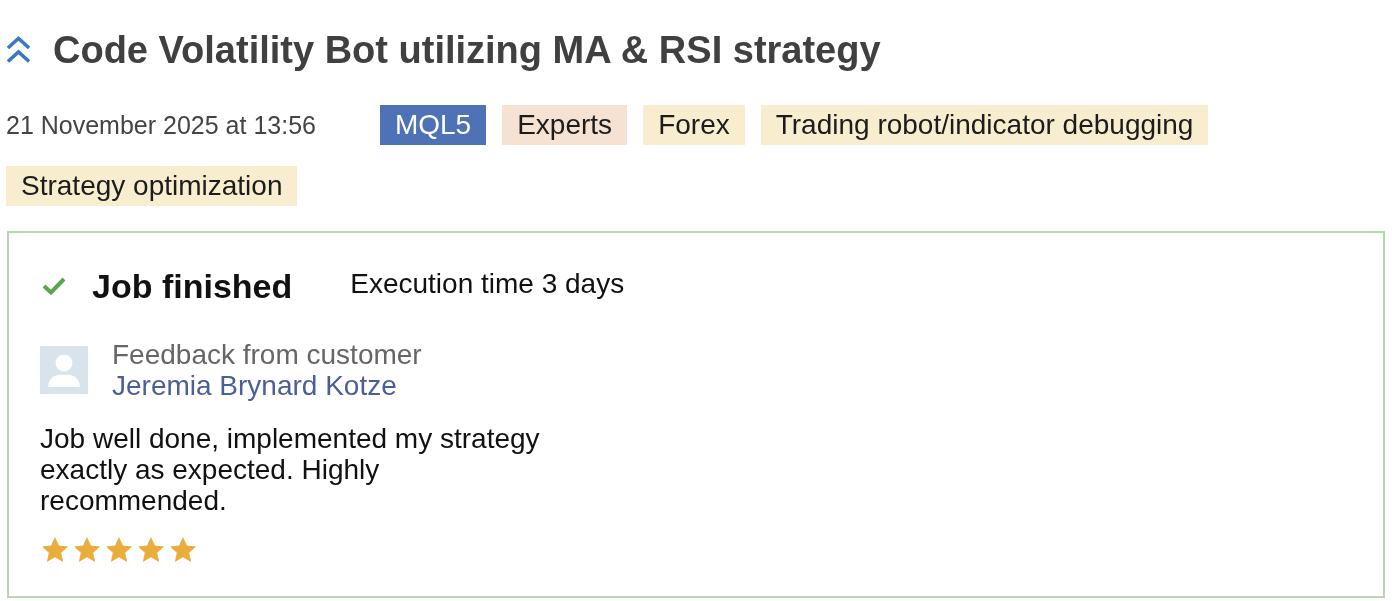 The width and height of the screenshot is (1392, 601). Describe the element at coordinates (694, 125) in the screenshot. I see `tag-link: Forex` at that location.